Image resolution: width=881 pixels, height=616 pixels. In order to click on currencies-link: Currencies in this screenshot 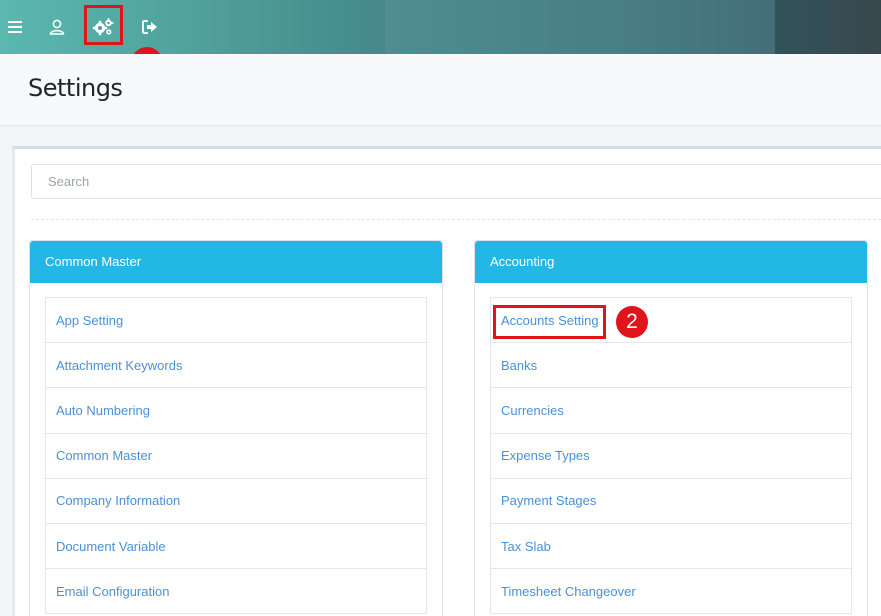, I will do `click(532, 410)`.